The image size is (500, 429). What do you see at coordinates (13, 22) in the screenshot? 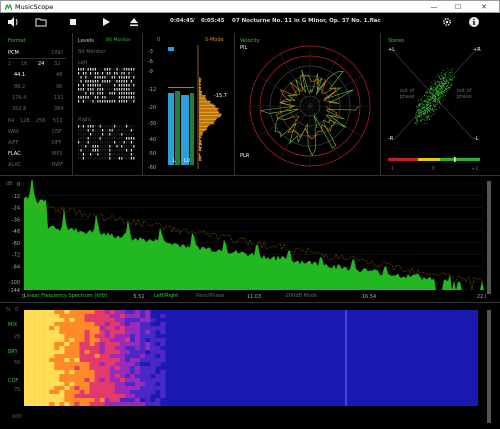
I see `volume-icon` at bounding box center [13, 22].